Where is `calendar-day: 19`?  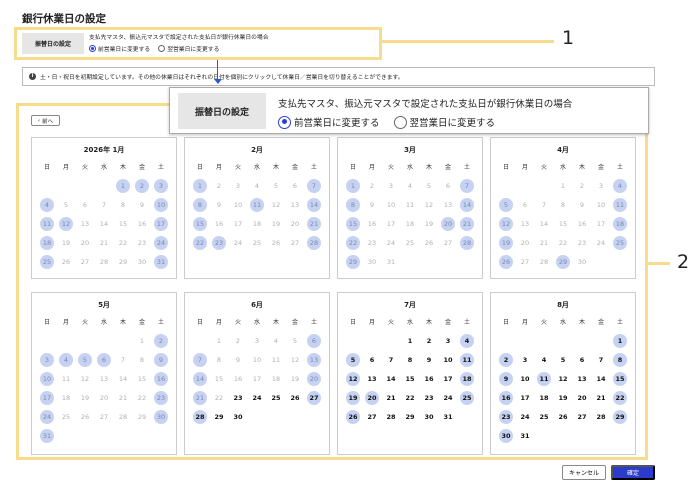
calendar-day: 19 is located at coordinates (563, 397).